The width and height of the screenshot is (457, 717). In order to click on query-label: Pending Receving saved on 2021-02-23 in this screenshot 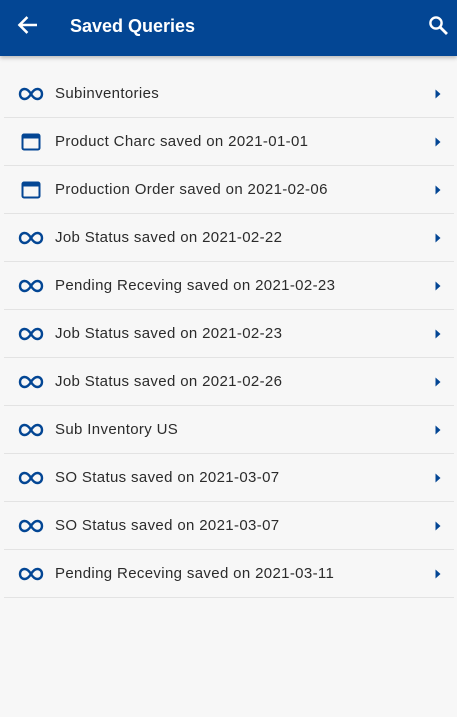, I will do `click(195, 285)`.